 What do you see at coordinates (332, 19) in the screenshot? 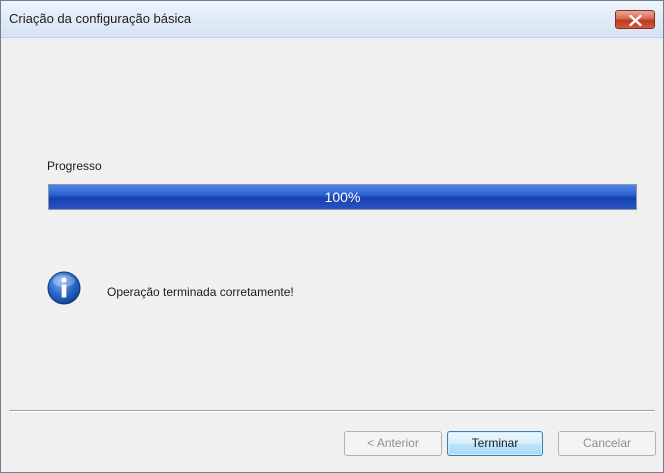
I see `title-bar: Criação da configuração básica` at bounding box center [332, 19].